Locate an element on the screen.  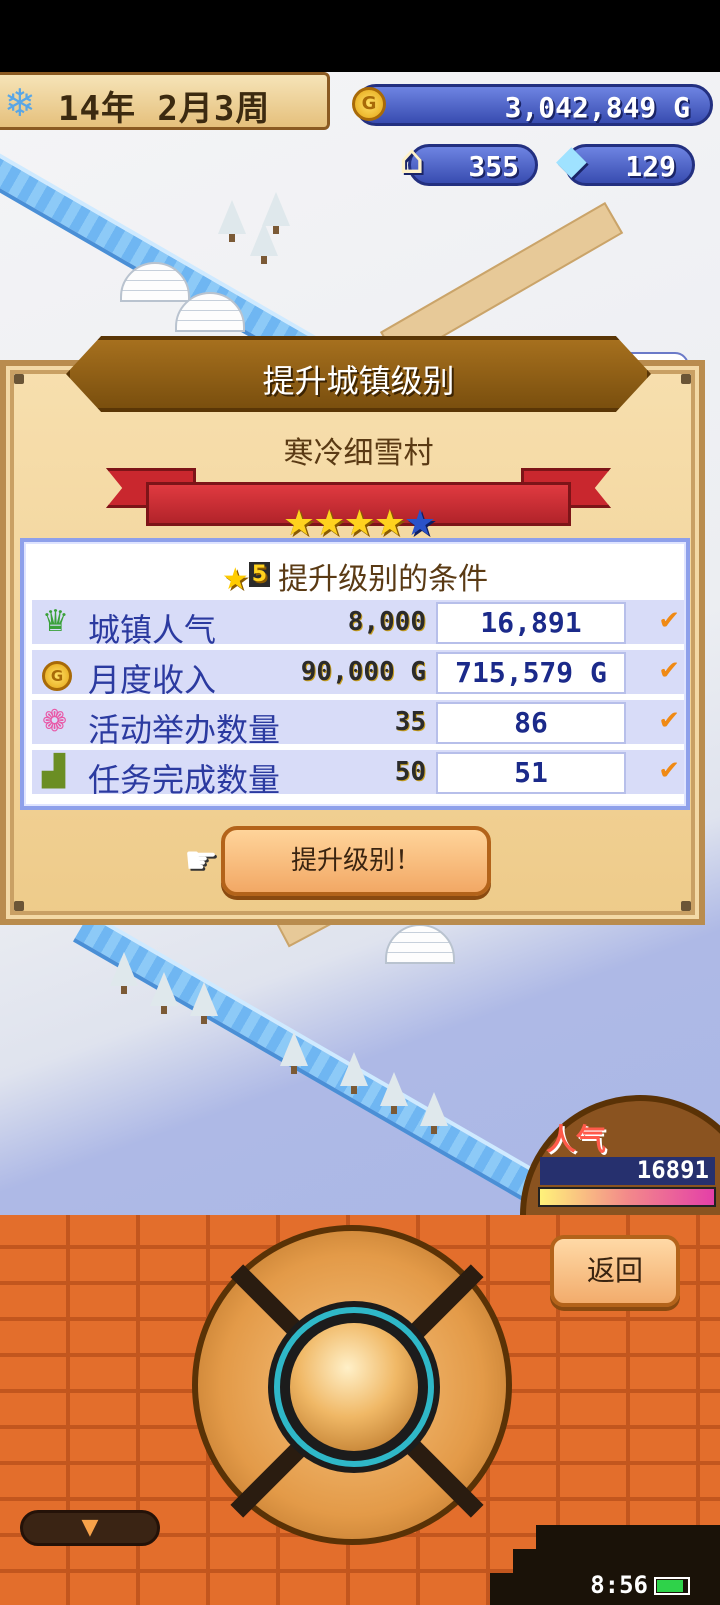
back-button: 返回 is located at coordinates (615, 1271).